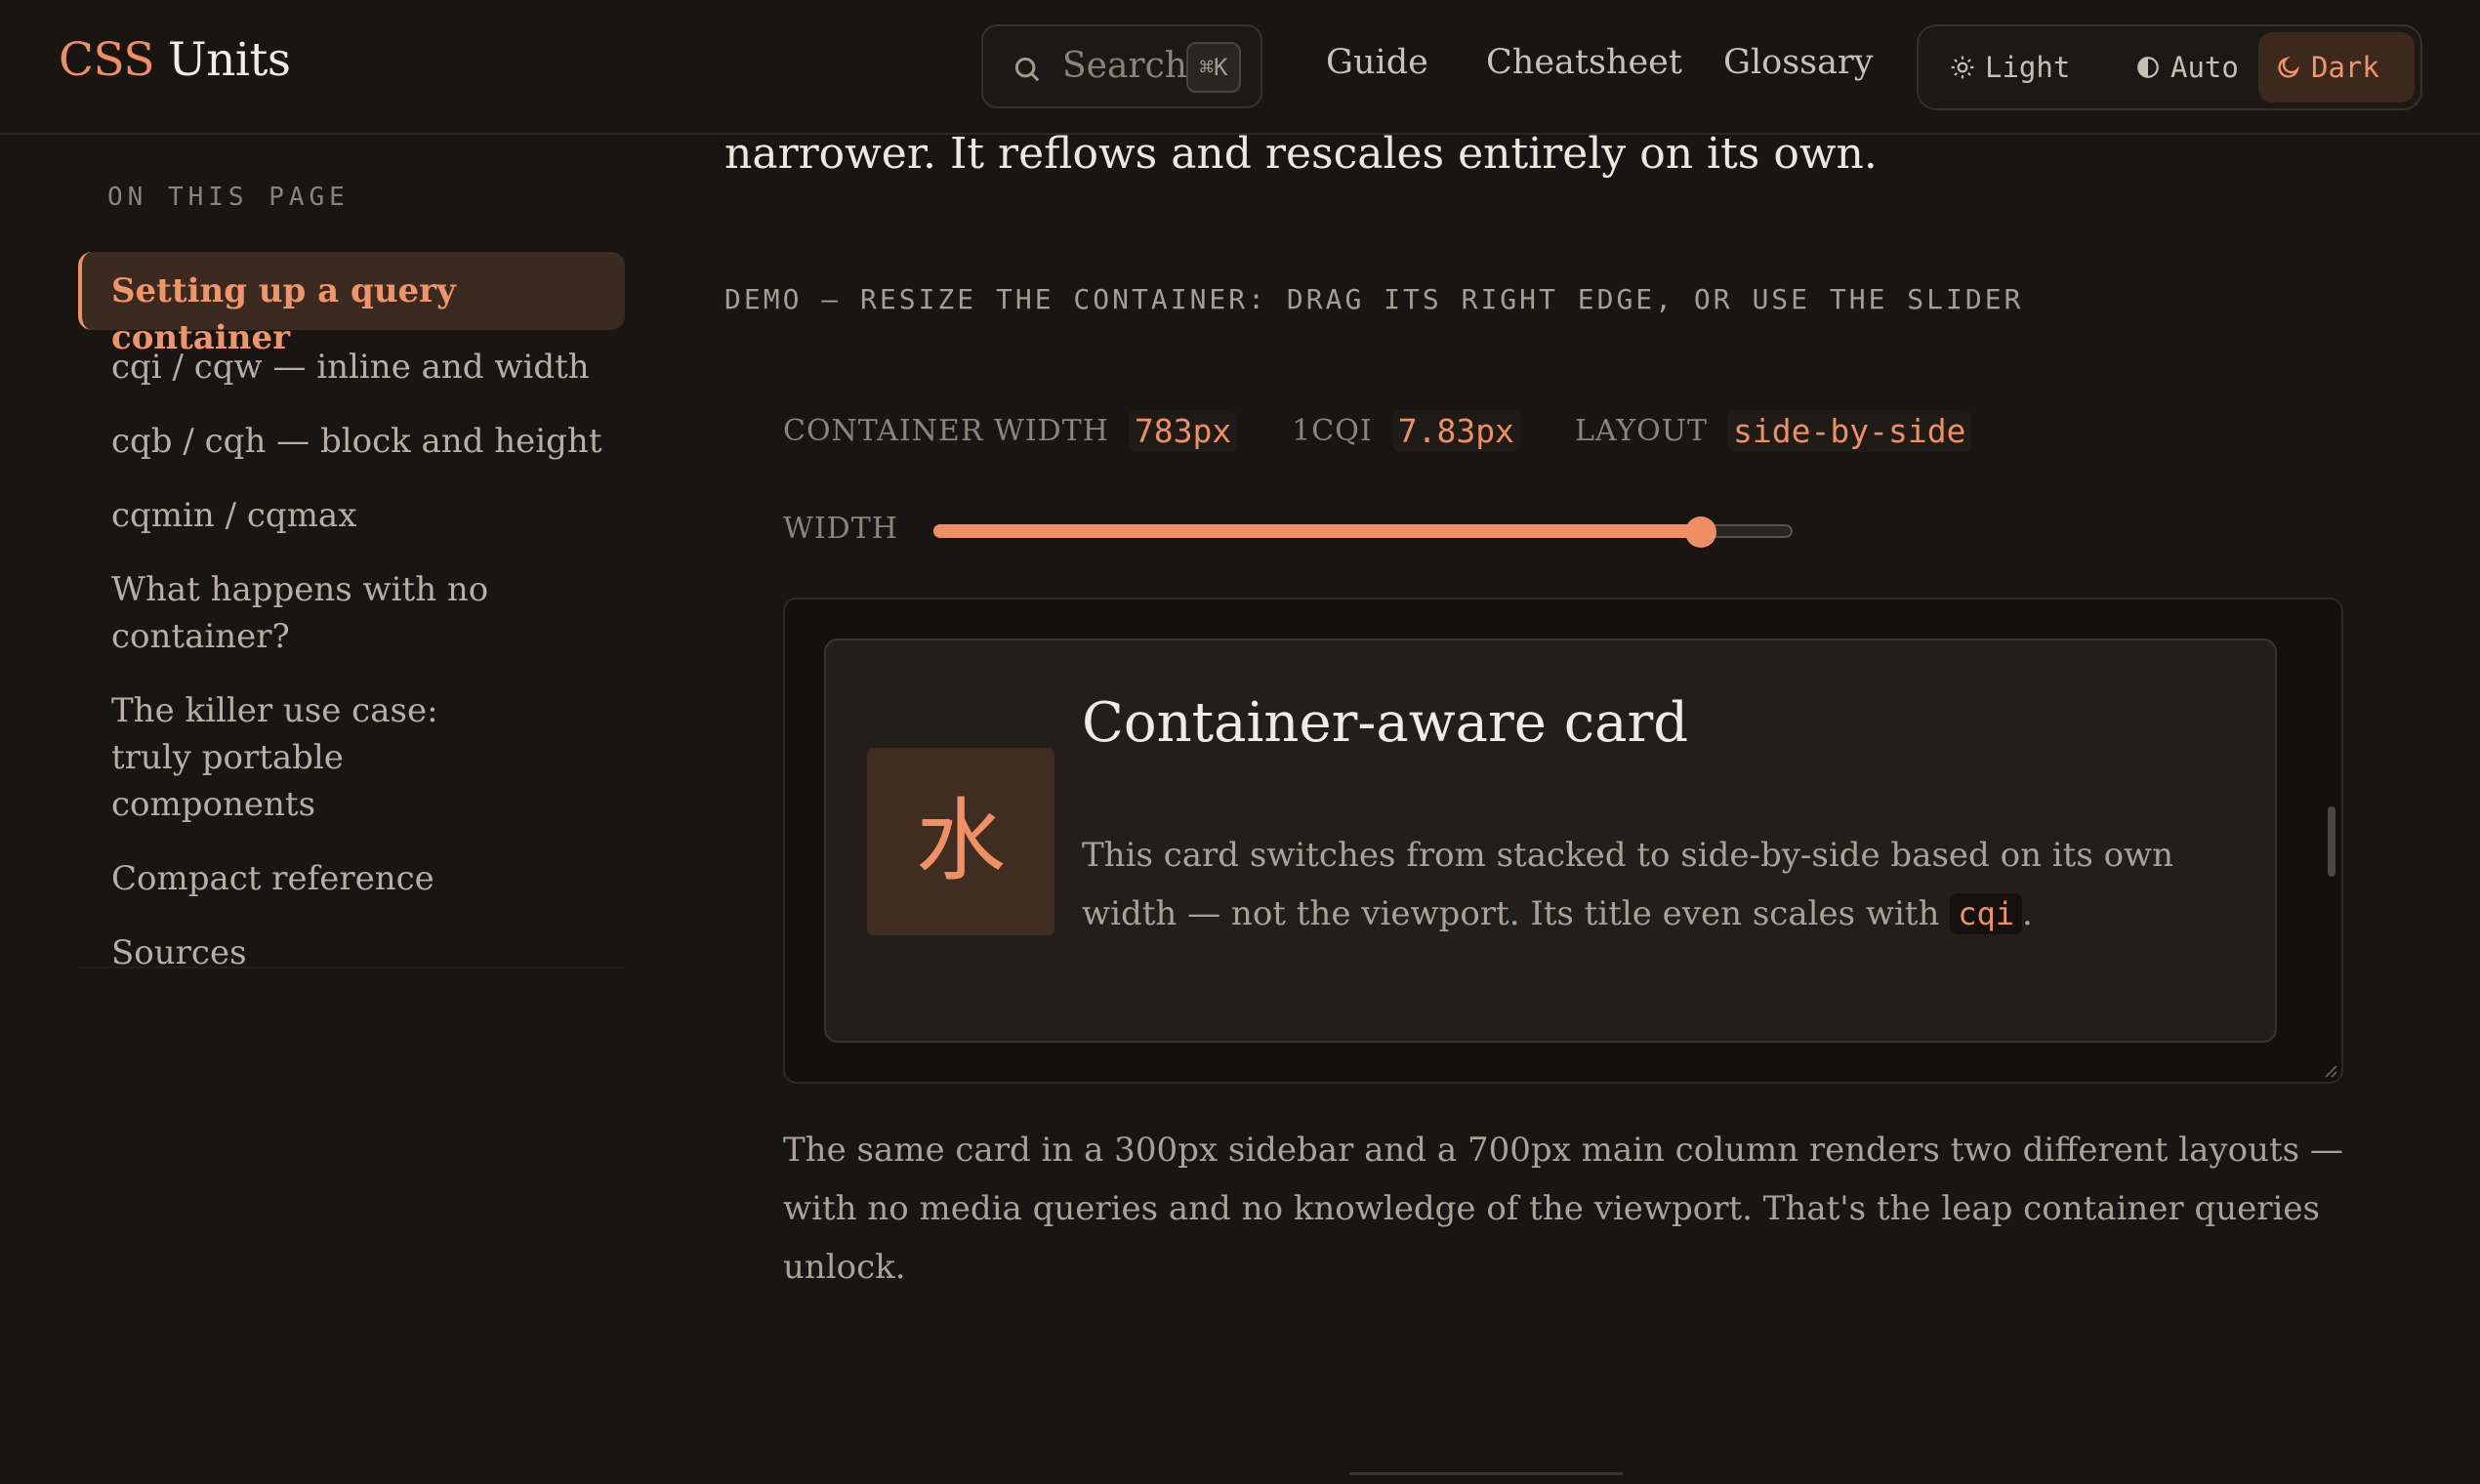 The width and height of the screenshot is (2480, 1484). Describe the element at coordinates (351, 879) in the screenshot. I see `toc-item-compact-reference: Compact reference` at that location.